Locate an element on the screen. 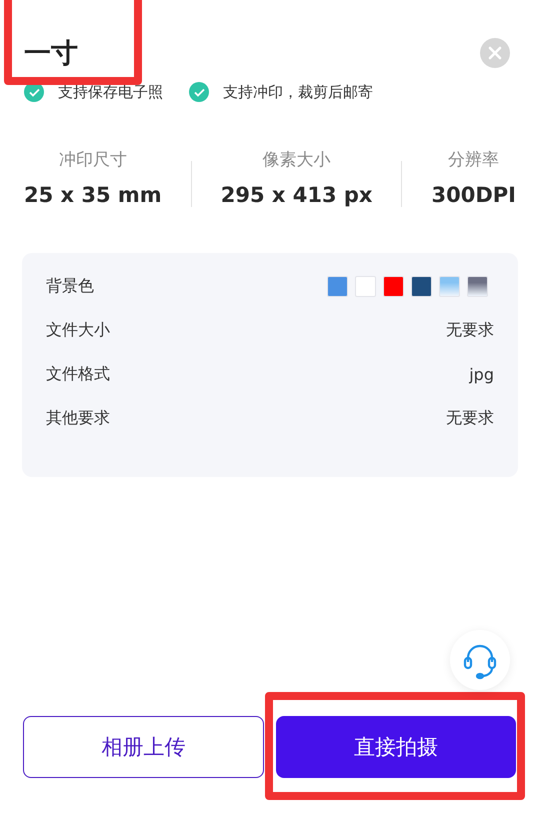 Image resolution: width=540 pixels, height=813 pixels. stat-value: 295 x 413 px is located at coordinates (296, 195).